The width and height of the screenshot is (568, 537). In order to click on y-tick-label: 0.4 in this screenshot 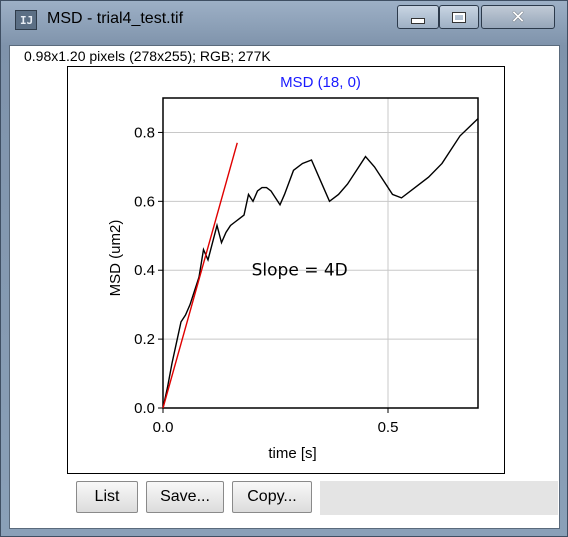, I will do `click(144, 270)`.